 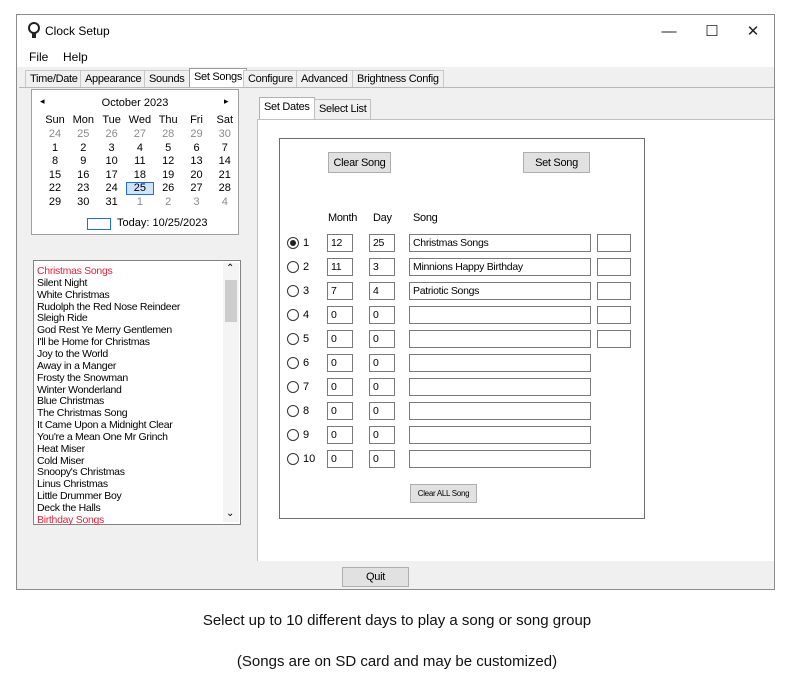 What do you see at coordinates (324, 78) in the screenshot?
I see `tab-advanced: Advanced` at bounding box center [324, 78].